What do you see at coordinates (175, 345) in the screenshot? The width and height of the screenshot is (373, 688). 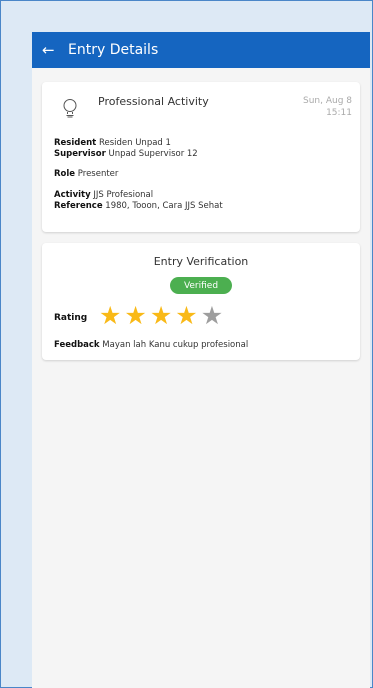 I see `feedback-value: Mayan lah Kanu cukup profesional` at bounding box center [175, 345].